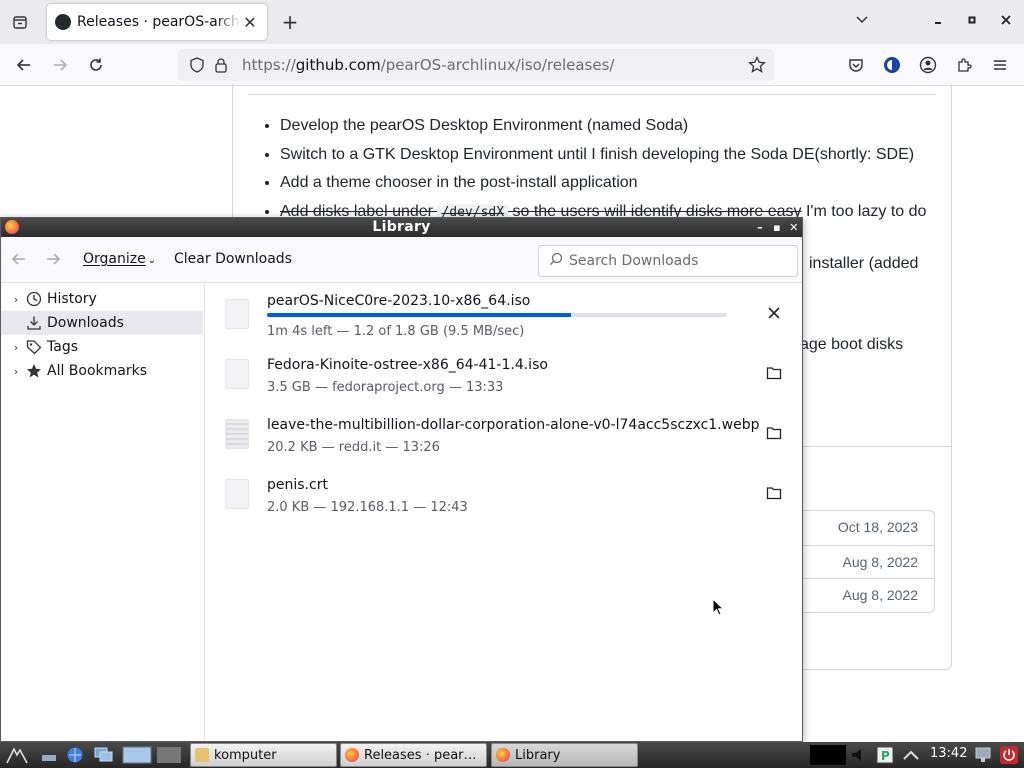  Describe the element at coordinates (928, 65) in the screenshot. I see `account-icon` at that location.